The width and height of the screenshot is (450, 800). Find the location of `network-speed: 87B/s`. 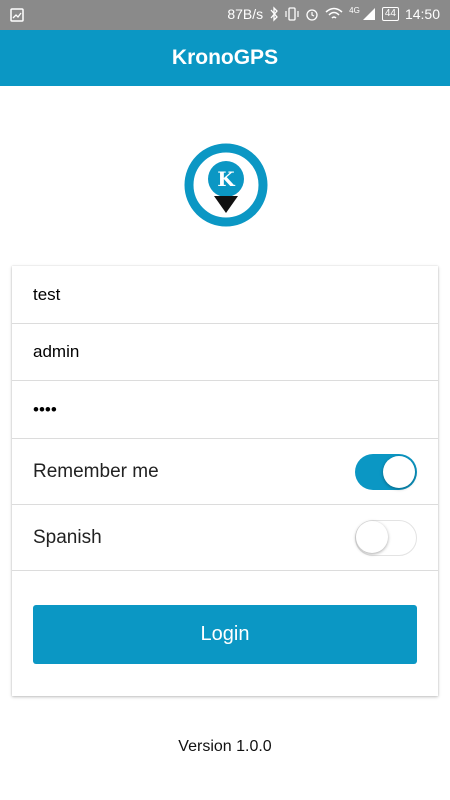

network-speed: 87B/s is located at coordinates (245, 14).